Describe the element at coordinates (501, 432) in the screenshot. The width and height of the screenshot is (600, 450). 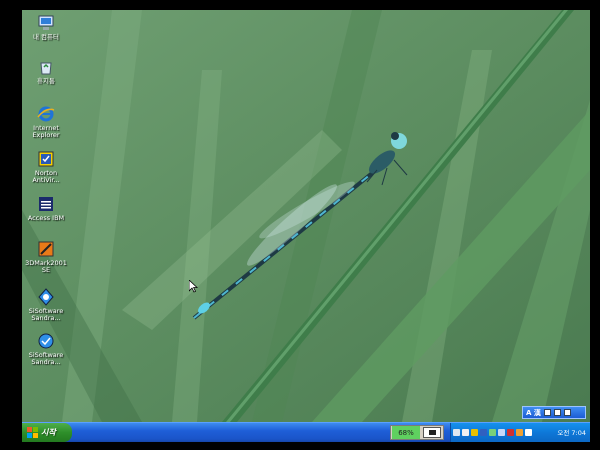
I see `tray-icon-bluetooth` at that location.